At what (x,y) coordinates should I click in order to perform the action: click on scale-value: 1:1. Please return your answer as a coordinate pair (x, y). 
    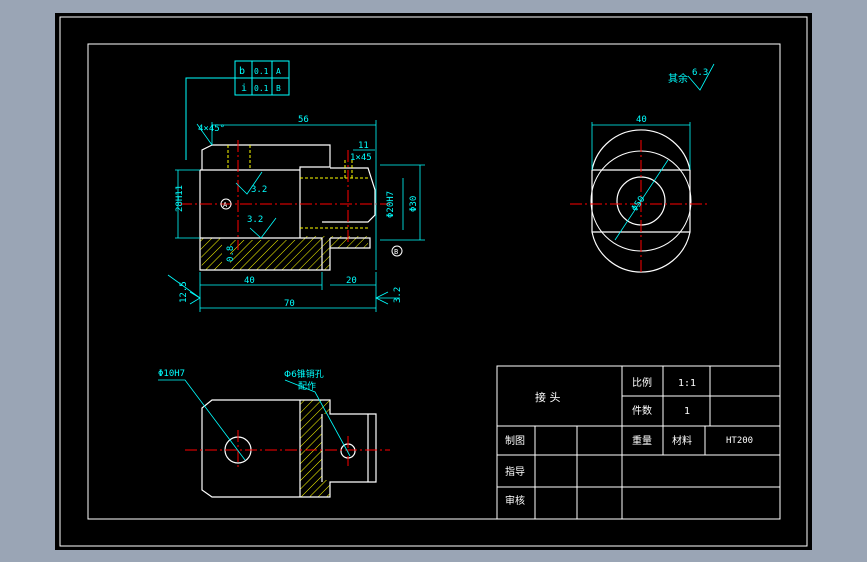
    Looking at the image, I should click on (687, 383).